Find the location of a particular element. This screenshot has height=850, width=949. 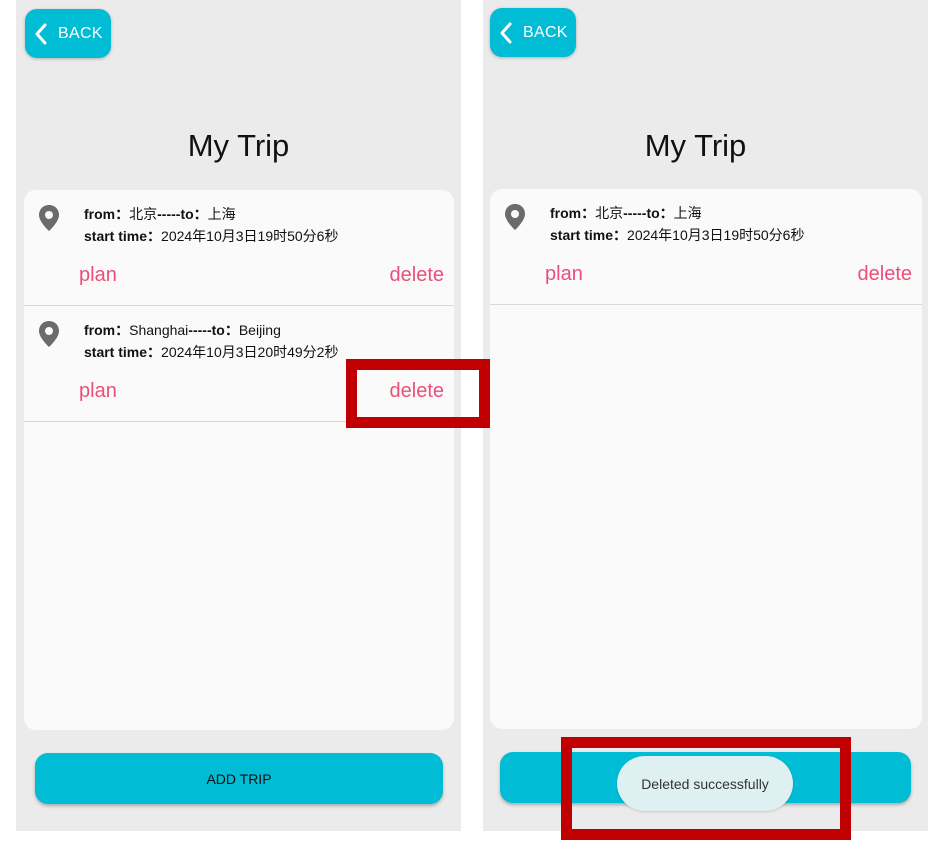

start-time-text: start time：2024年10月3日20时49分2秒 is located at coordinates (211, 352).